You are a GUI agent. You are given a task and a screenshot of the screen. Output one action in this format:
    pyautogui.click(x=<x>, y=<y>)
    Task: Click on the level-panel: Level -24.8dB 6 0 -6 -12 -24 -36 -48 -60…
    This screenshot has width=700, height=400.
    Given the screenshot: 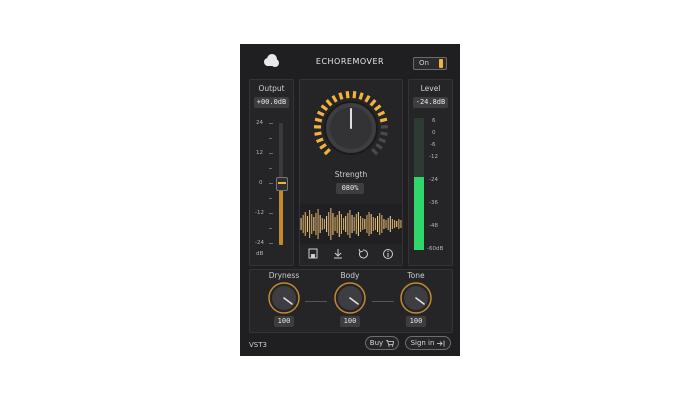 What is the action you would take?
    pyautogui.click(x=430, y=172)
    